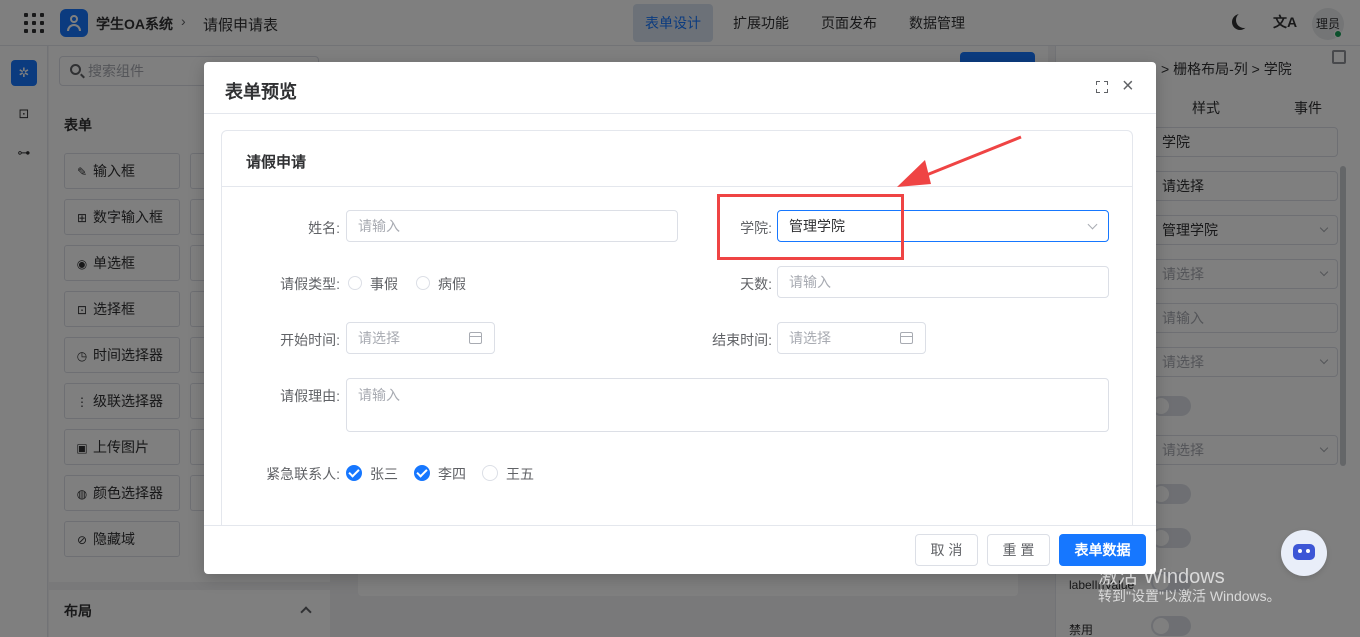 Image resolution: width=1360 pixels, height=637 pixels. Describe the element at coordinates (310, 396) in the screenshot. I see `reason-label: 请假理由:` at that location.